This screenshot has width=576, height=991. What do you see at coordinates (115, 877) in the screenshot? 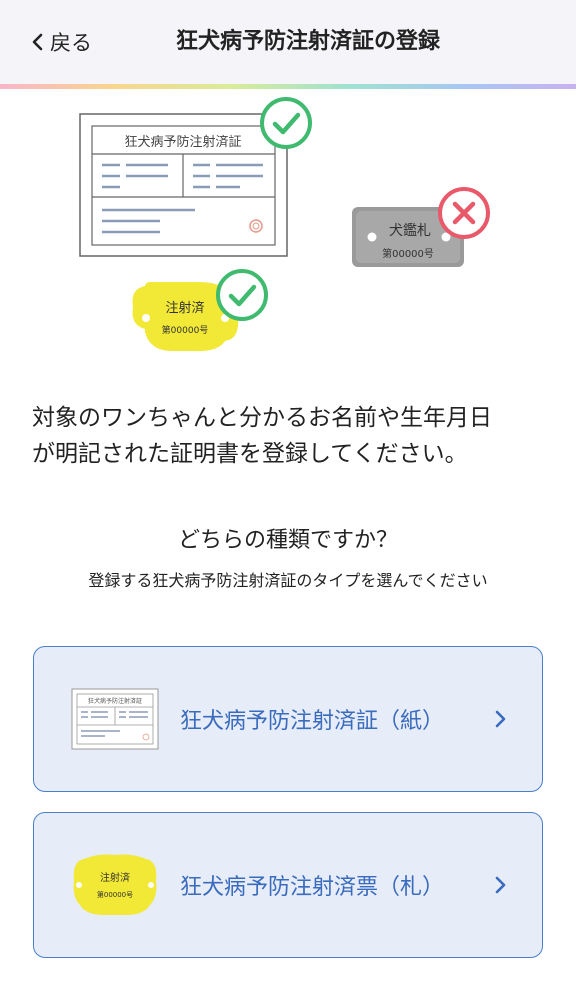
I see `thumbnail-tag-label: 注射済` at bounding box center [115, 877].